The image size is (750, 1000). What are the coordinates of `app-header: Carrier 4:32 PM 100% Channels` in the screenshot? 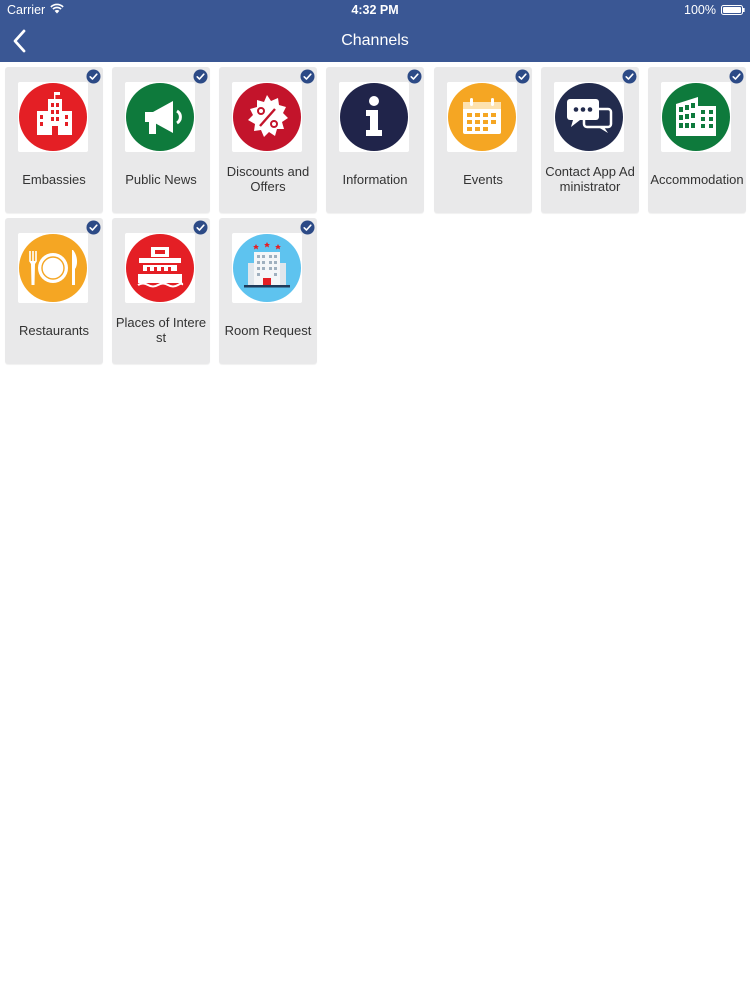 It's located at (375, 31).